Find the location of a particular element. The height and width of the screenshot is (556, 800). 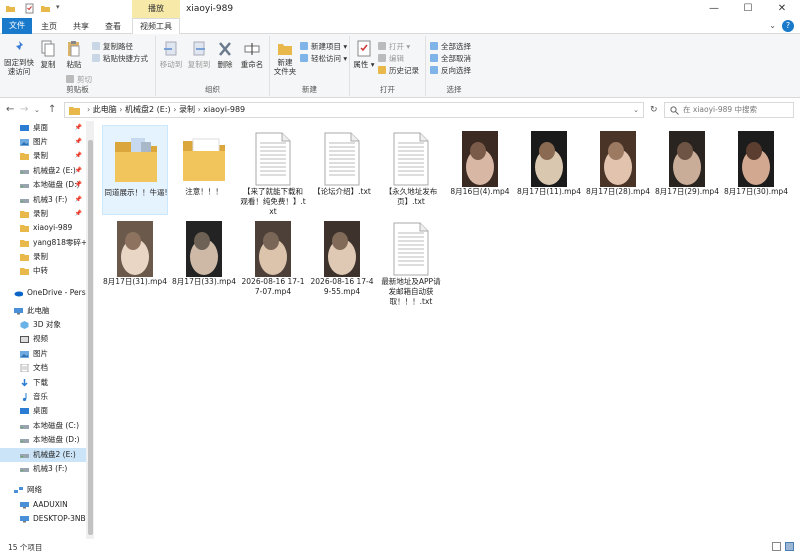

nav-item: 视频 is located at coordinates (43, 339).